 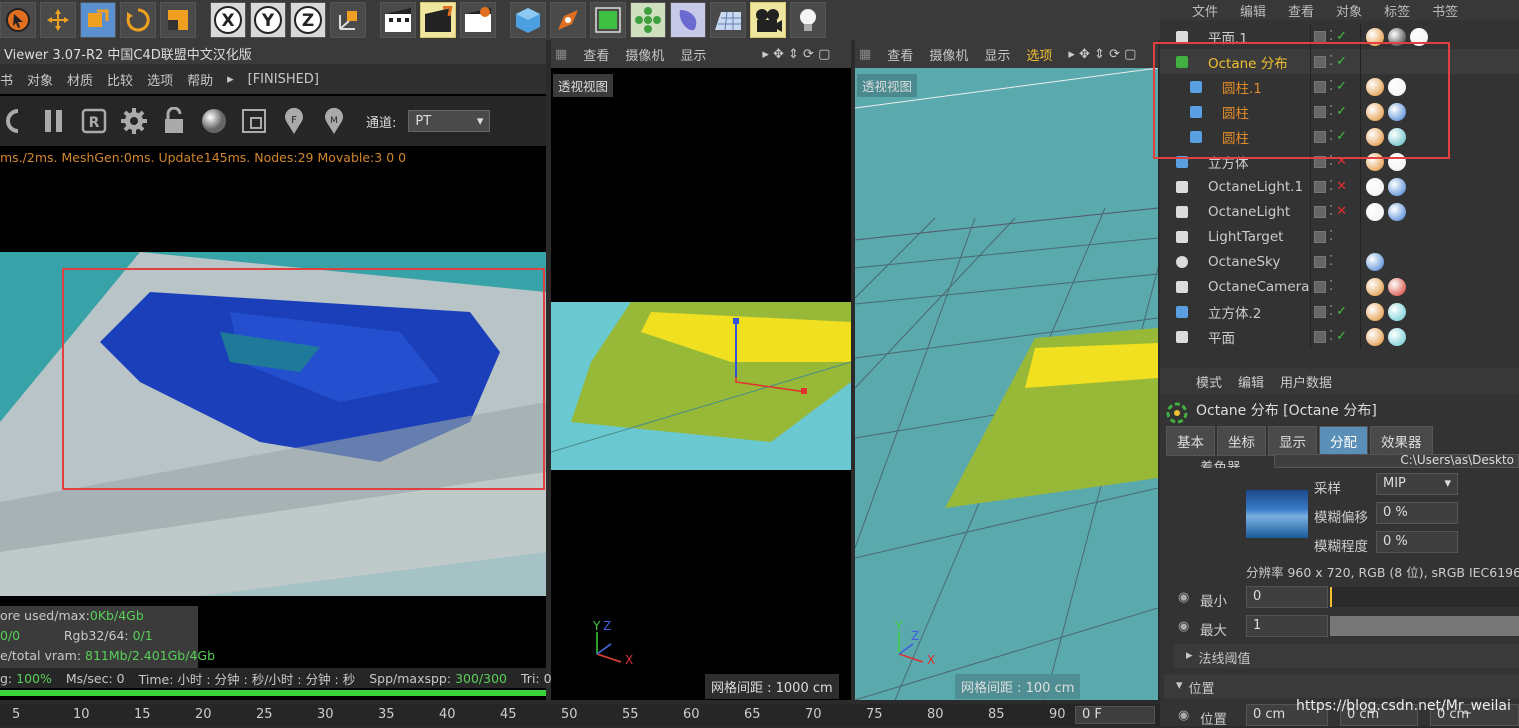 I want to click on restart-icon, so click(x=14, y=121).